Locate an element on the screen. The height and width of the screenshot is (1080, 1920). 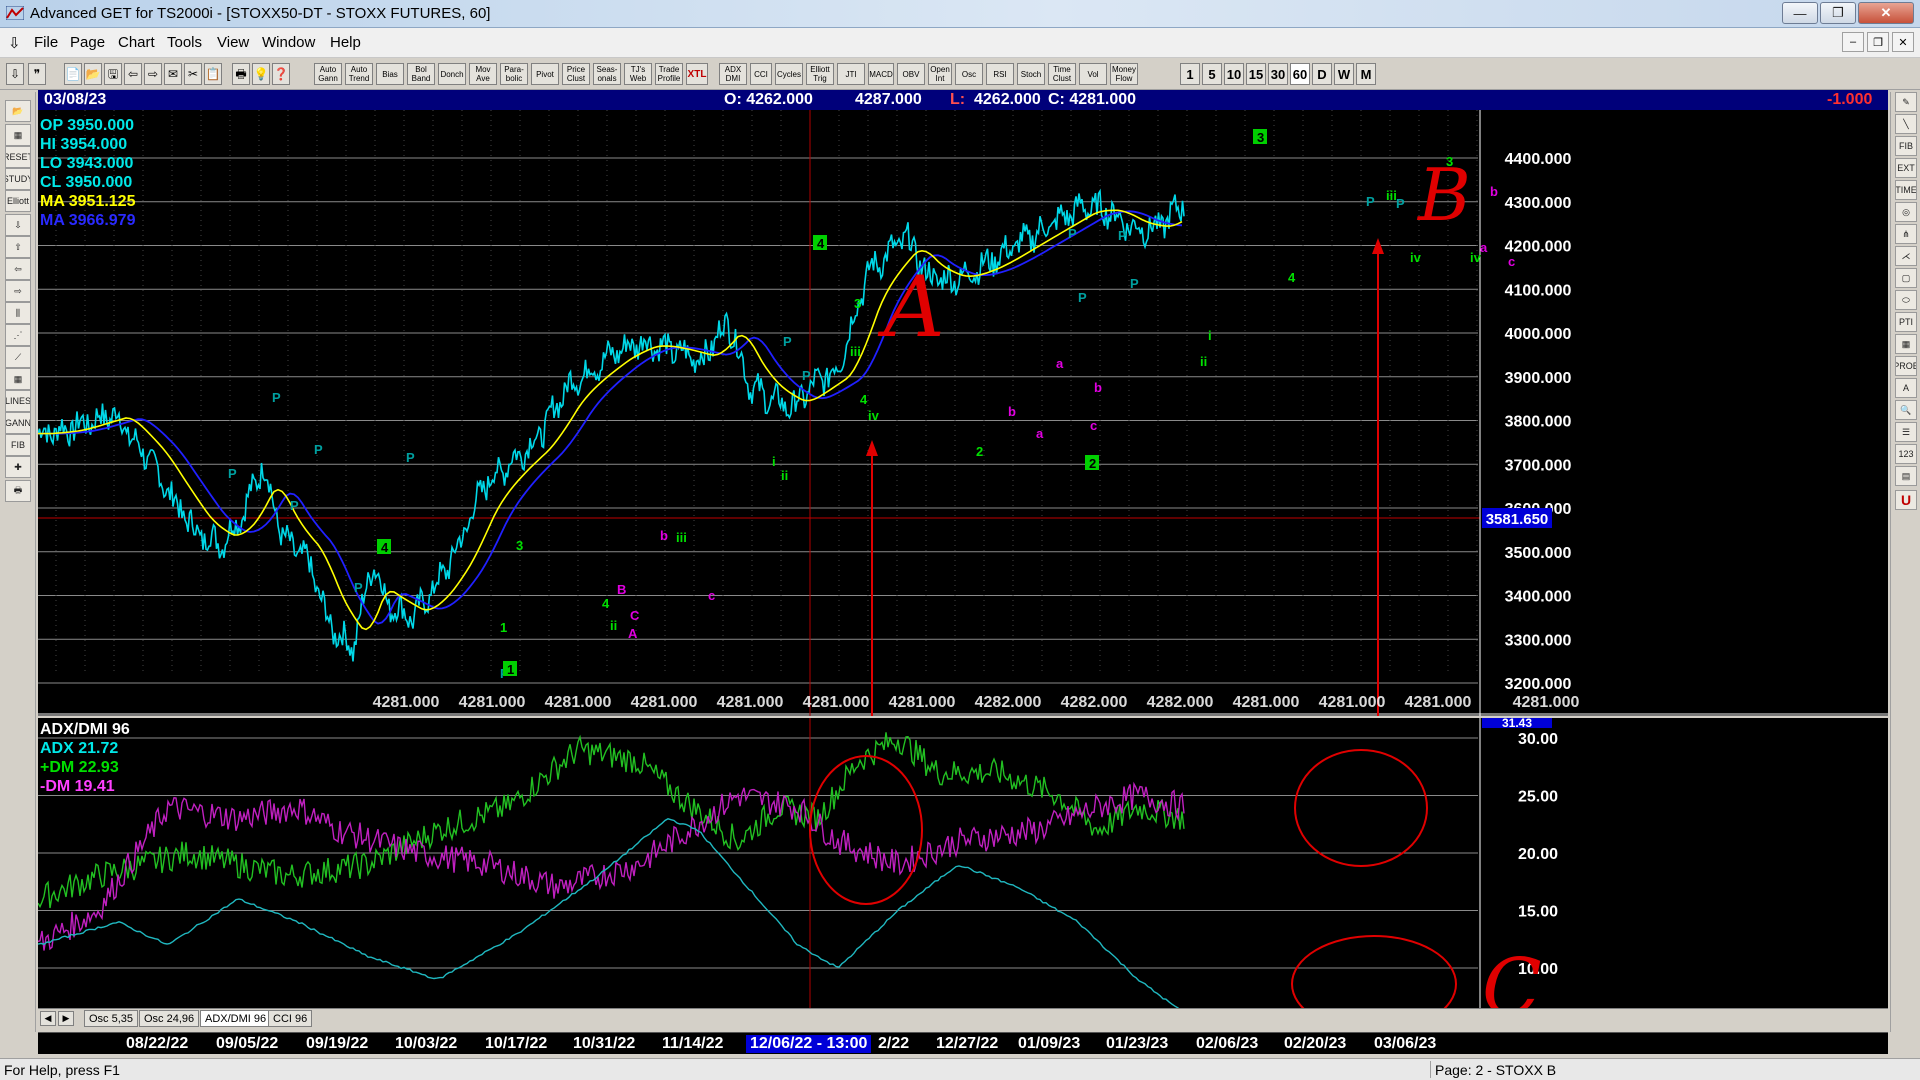
mdi-minimize-button: – is located at coordinates (1853, 42).